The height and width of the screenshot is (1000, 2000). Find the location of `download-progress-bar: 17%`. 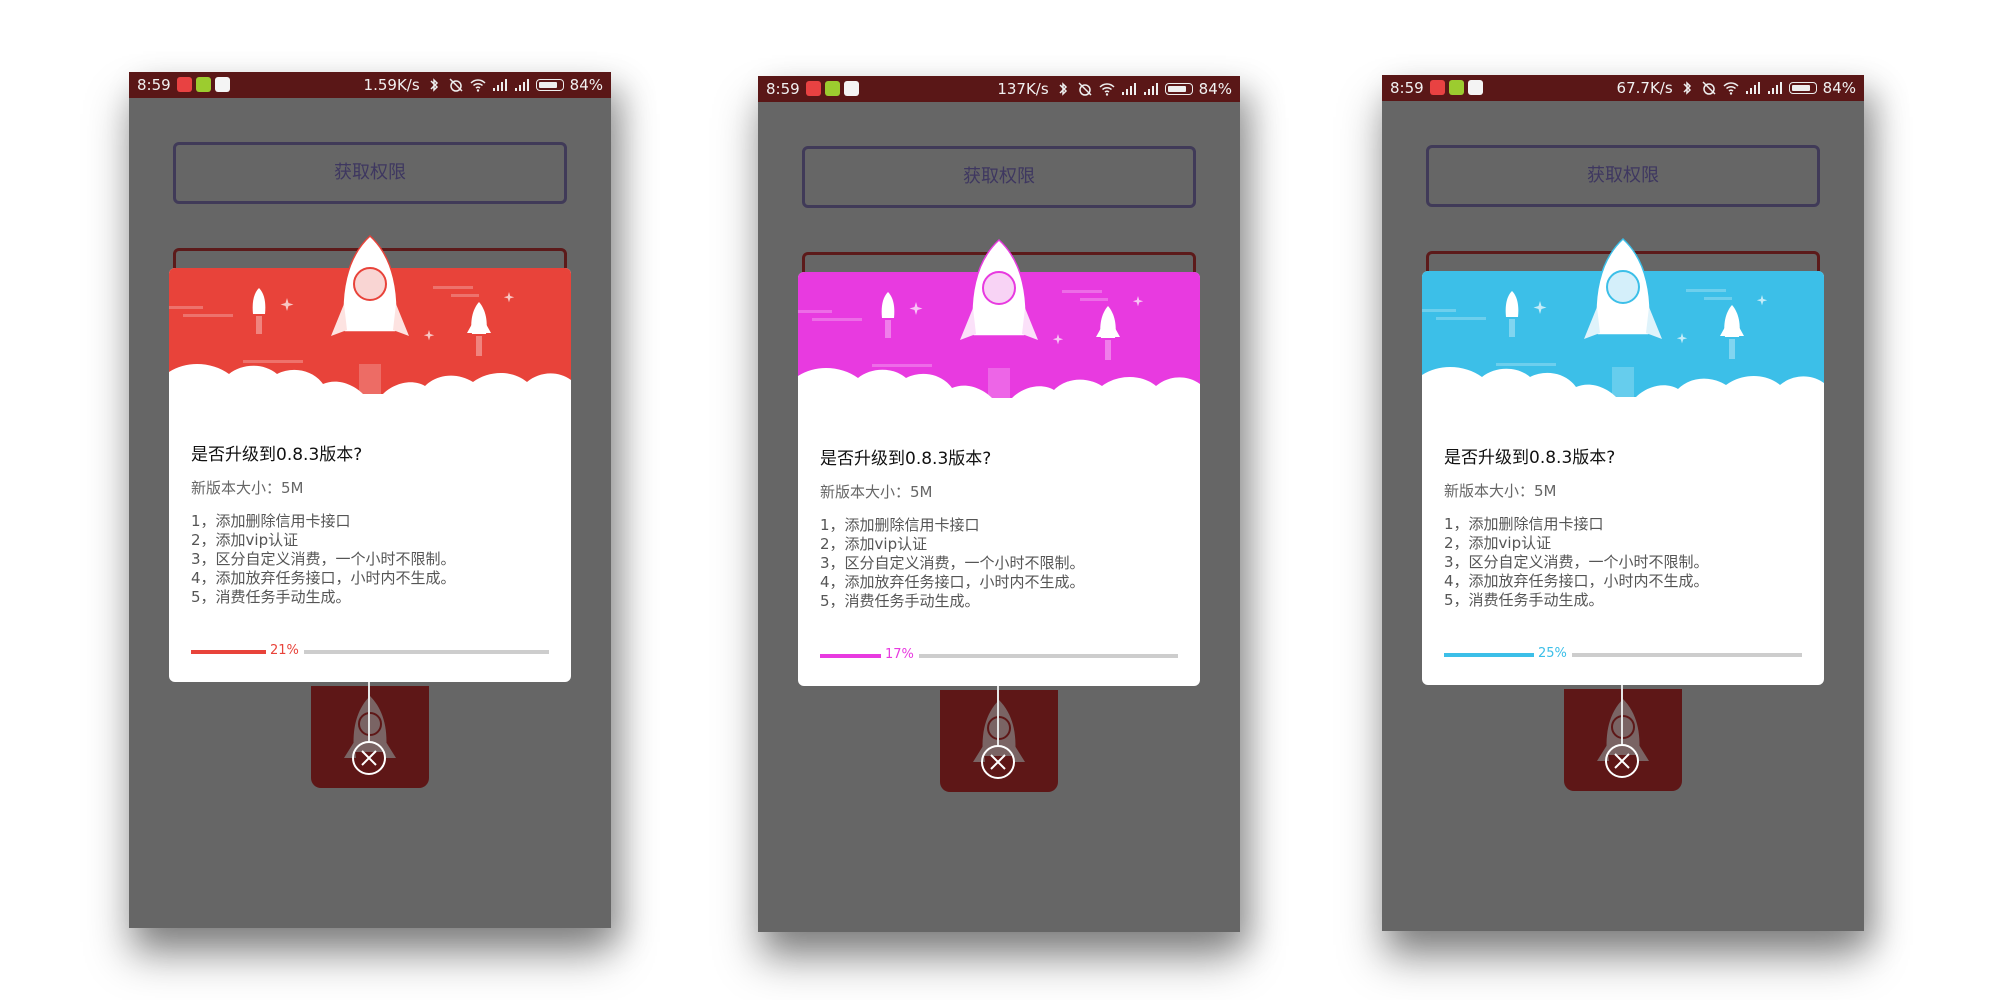

download-progress-bar: 17% is located at coordinates (999, 655).